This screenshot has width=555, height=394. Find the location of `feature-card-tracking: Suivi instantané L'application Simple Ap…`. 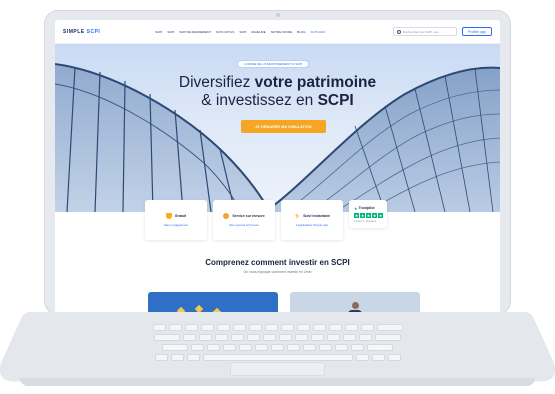

feature-card-tracking: Suivi instantané L'application Simple Ap… is located at coordinates (312, 220).